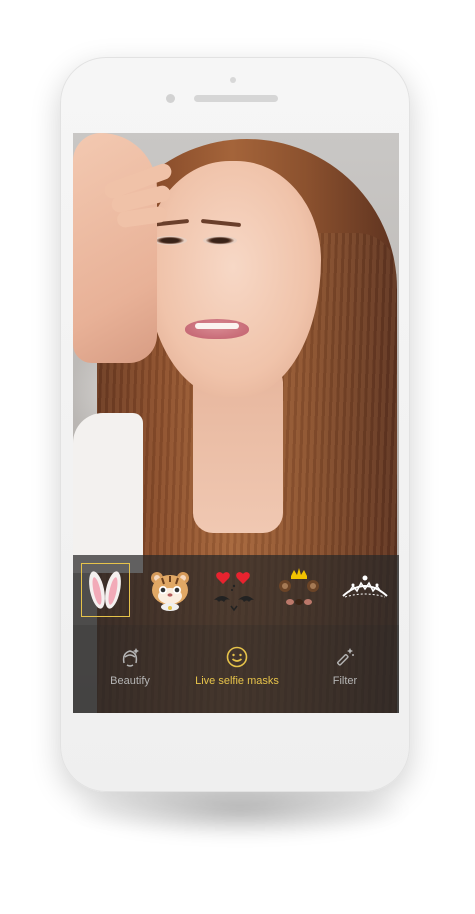 Image resolution: width=475 pixels, height=914 pixels. Describe the element at coordinates (345, 681) in the screenshot. I see `tab-filter-label: Filter` at that location.